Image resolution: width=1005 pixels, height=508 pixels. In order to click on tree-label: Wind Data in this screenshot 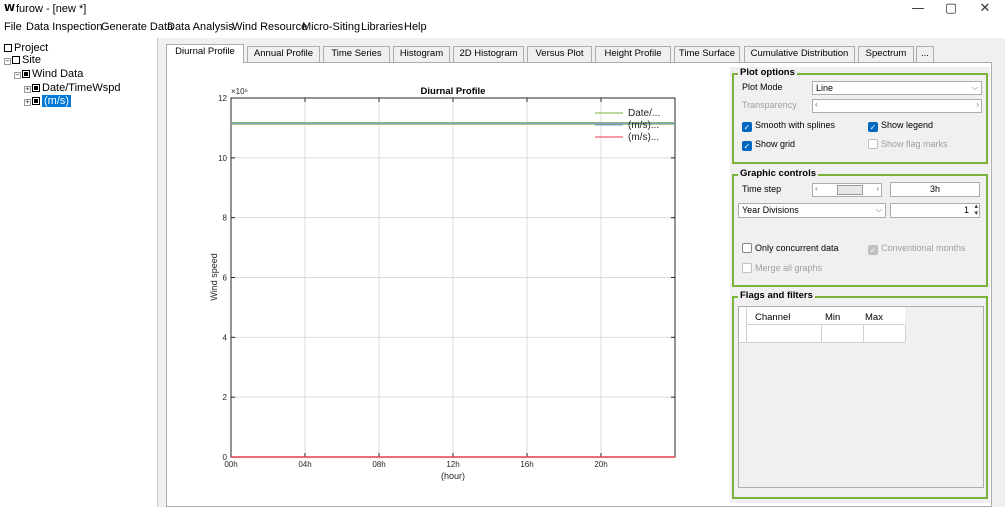, I will do `click(58, 74)`.